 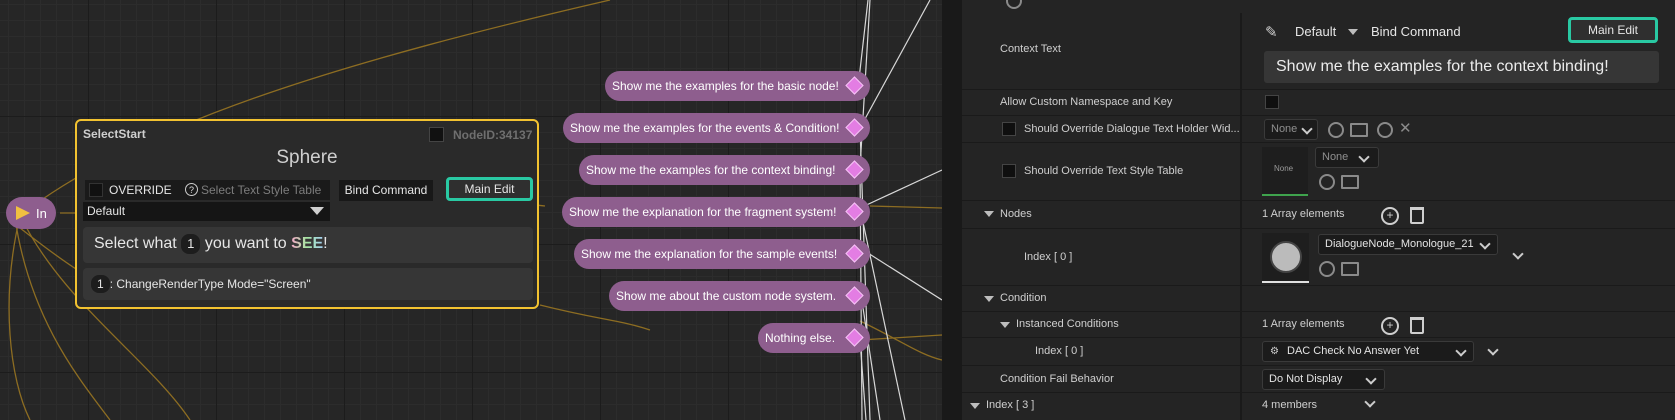 I want to click on condition-class-combo: ⚙ DAC Check No Answer Yet, so click(x=1368, y=351).